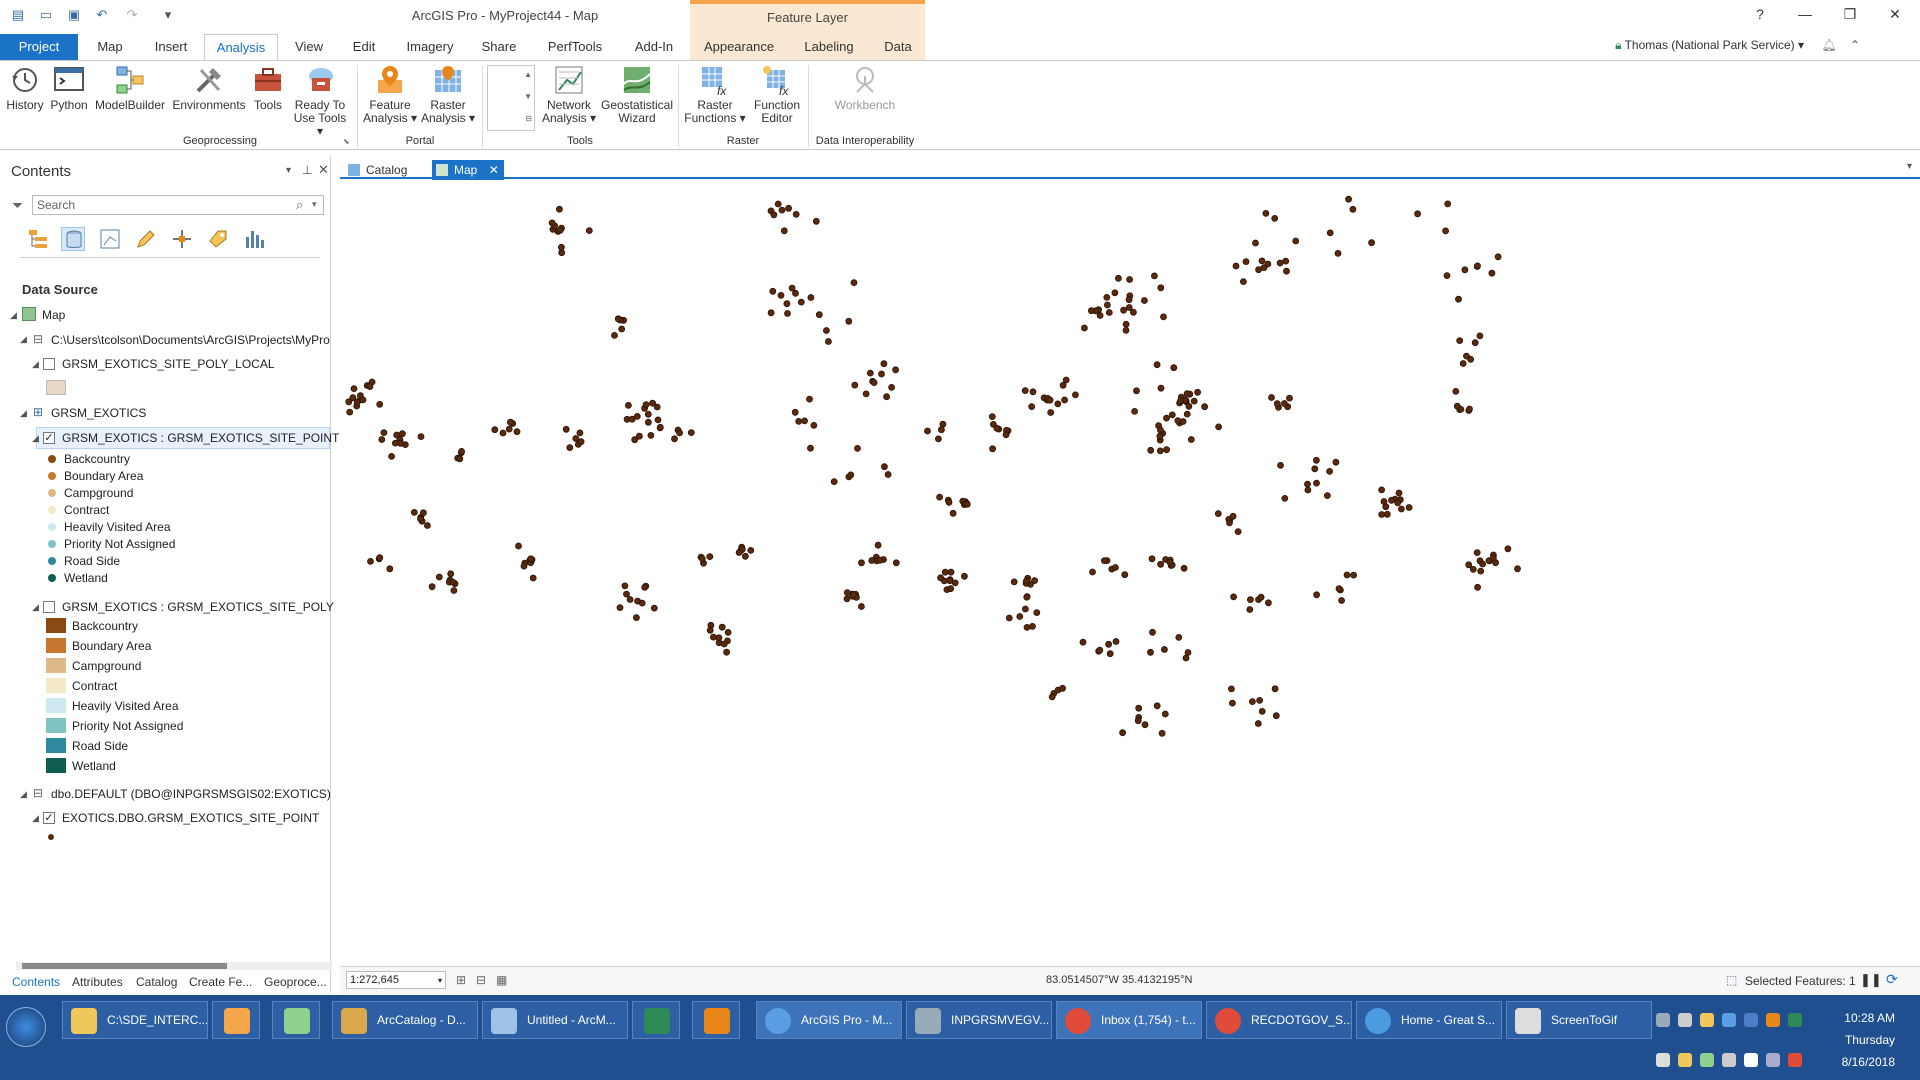 This screenshot has height=1080, width=1920. Describe the element at coordinates (528, 118) in the screenshot. I see `gallery-expand-icon: ⊟` at that location.